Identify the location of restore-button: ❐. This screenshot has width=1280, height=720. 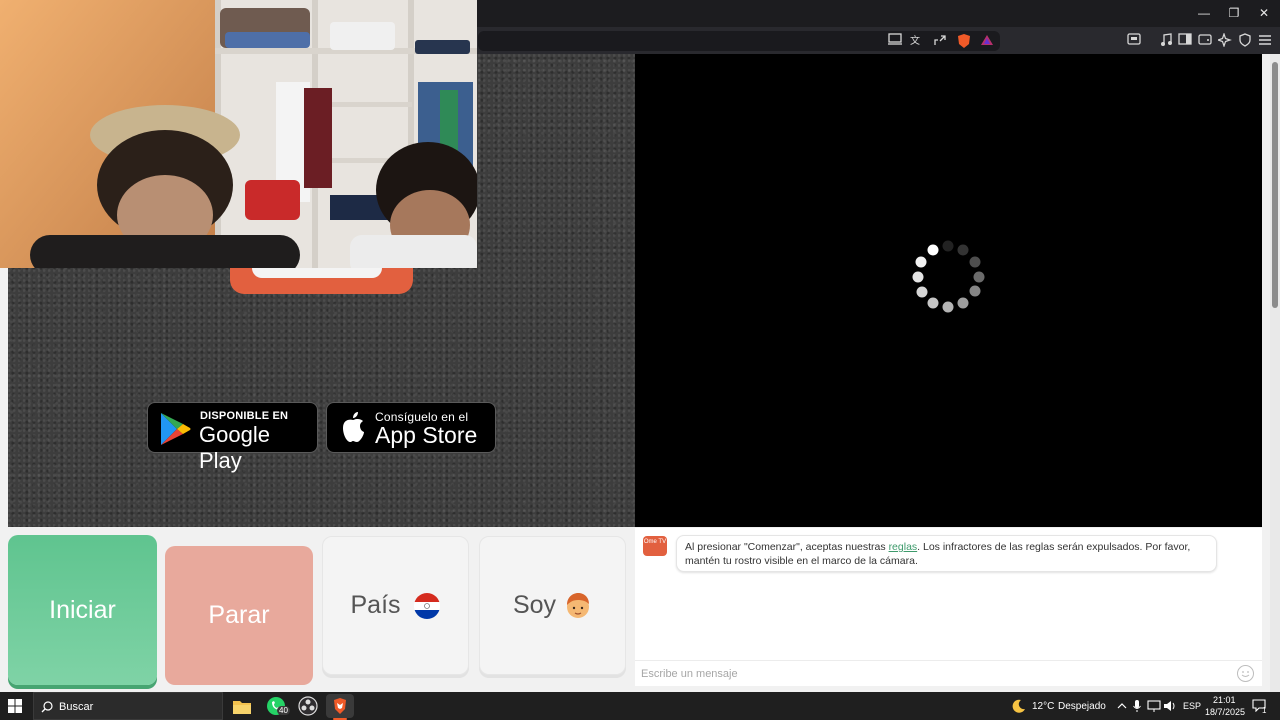
(1234, 13).